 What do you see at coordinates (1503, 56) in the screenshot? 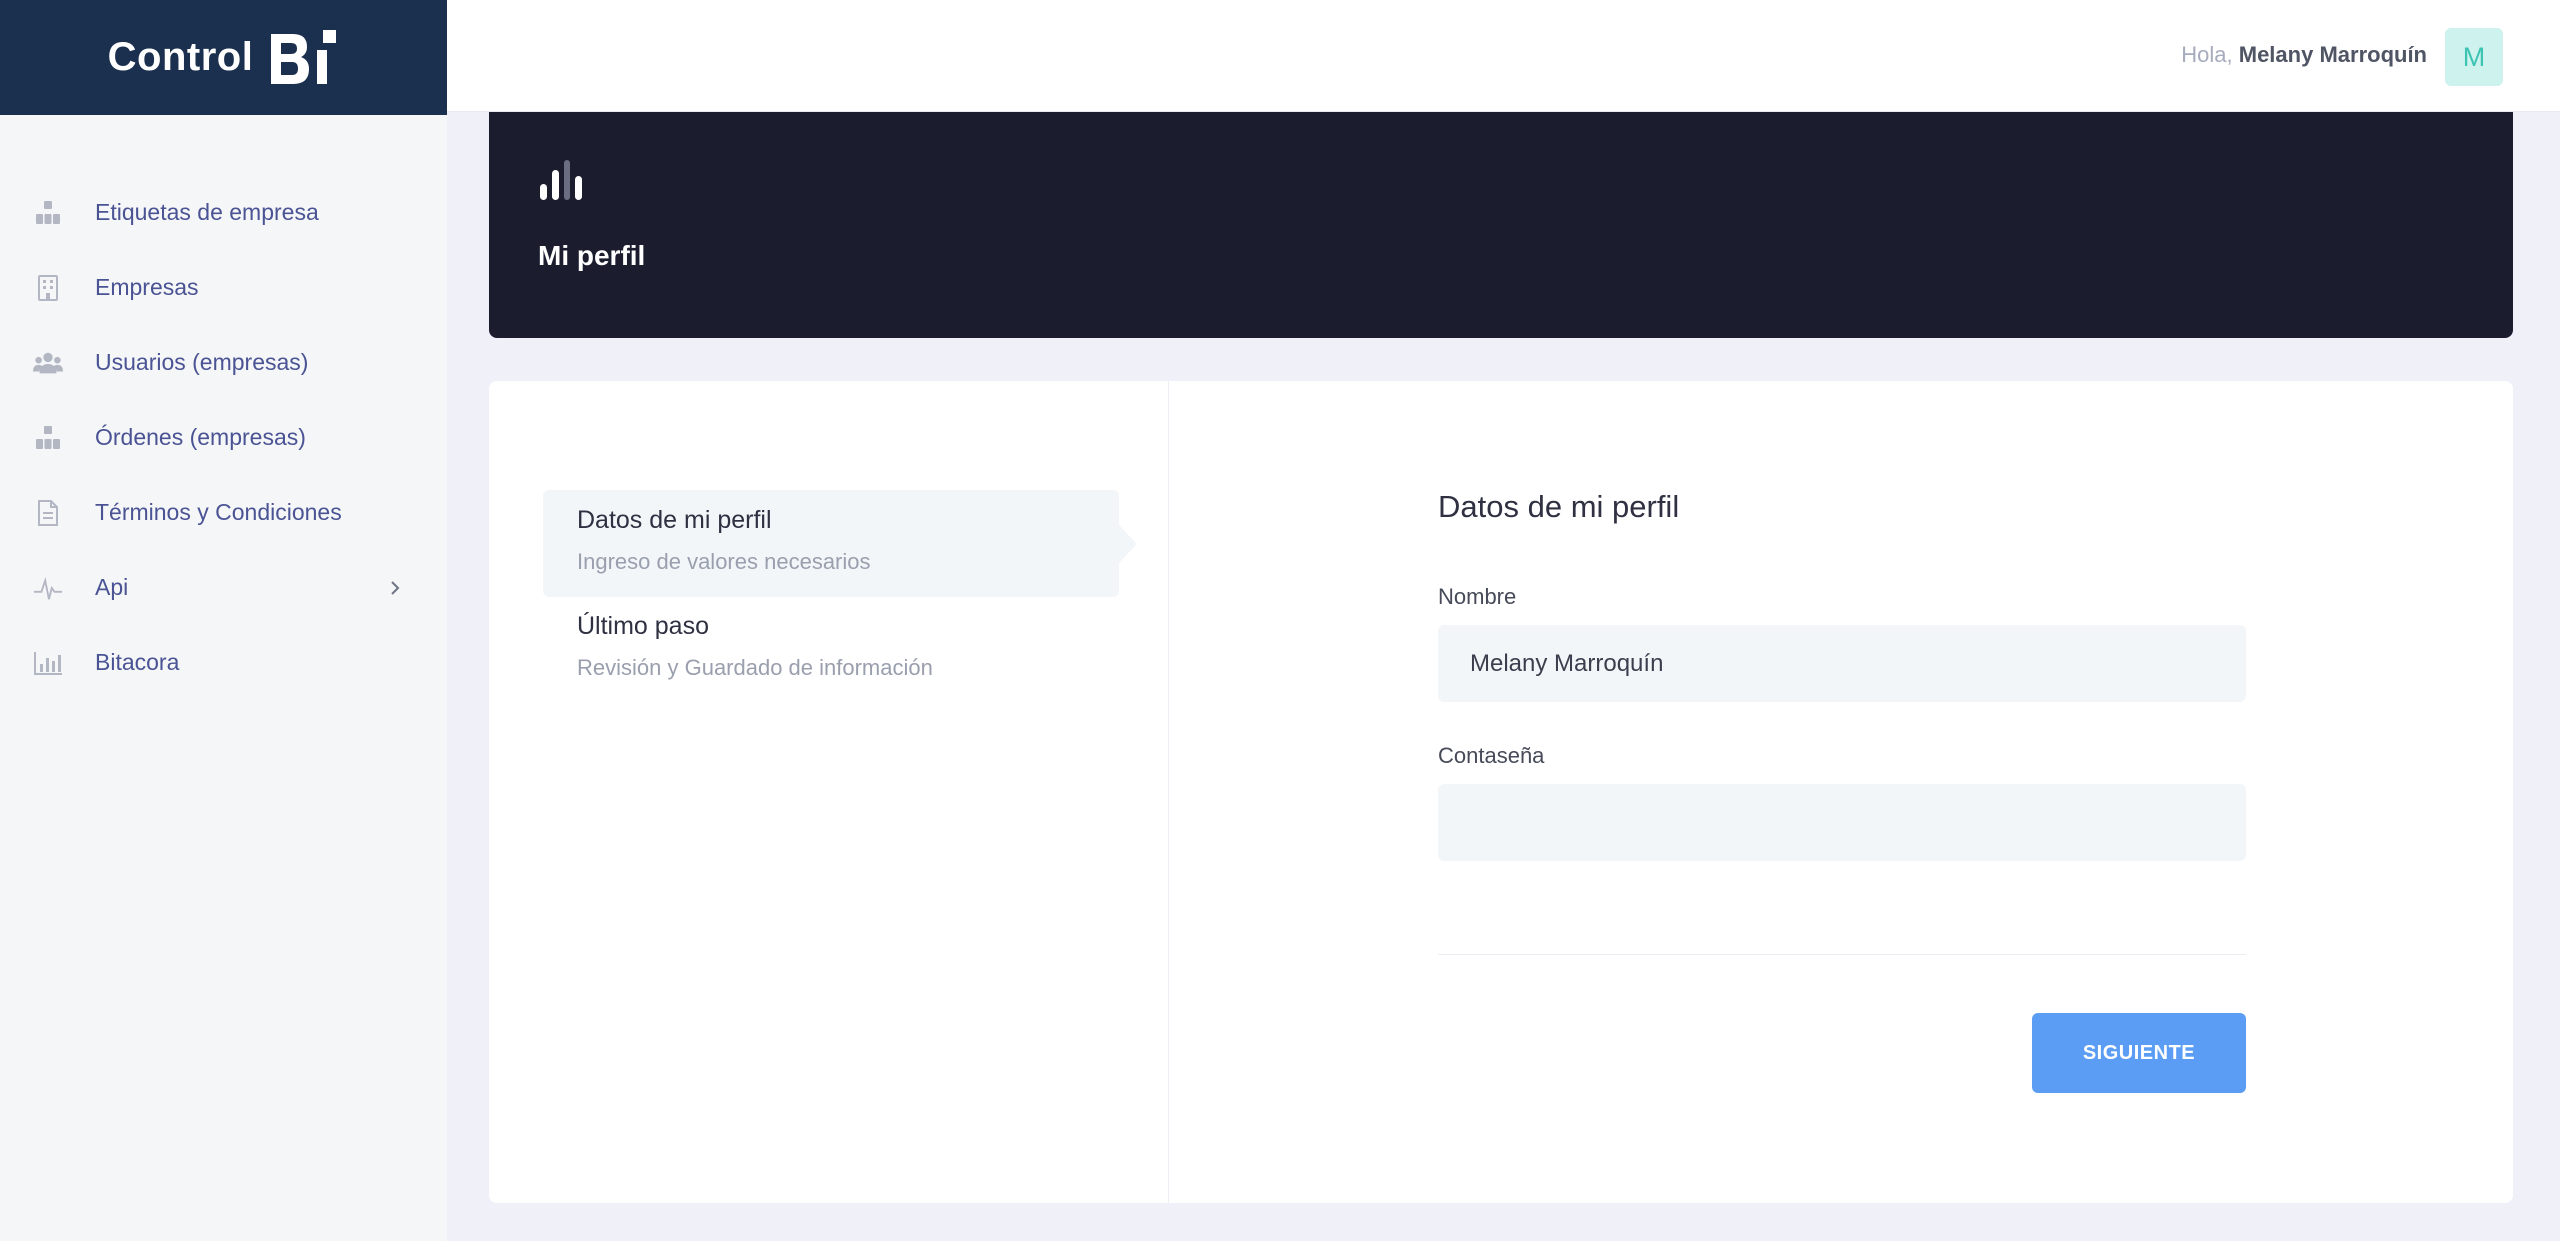
I see `top-bar: Hola, Melany Marroquín M` at bounding box center [1503, 56].